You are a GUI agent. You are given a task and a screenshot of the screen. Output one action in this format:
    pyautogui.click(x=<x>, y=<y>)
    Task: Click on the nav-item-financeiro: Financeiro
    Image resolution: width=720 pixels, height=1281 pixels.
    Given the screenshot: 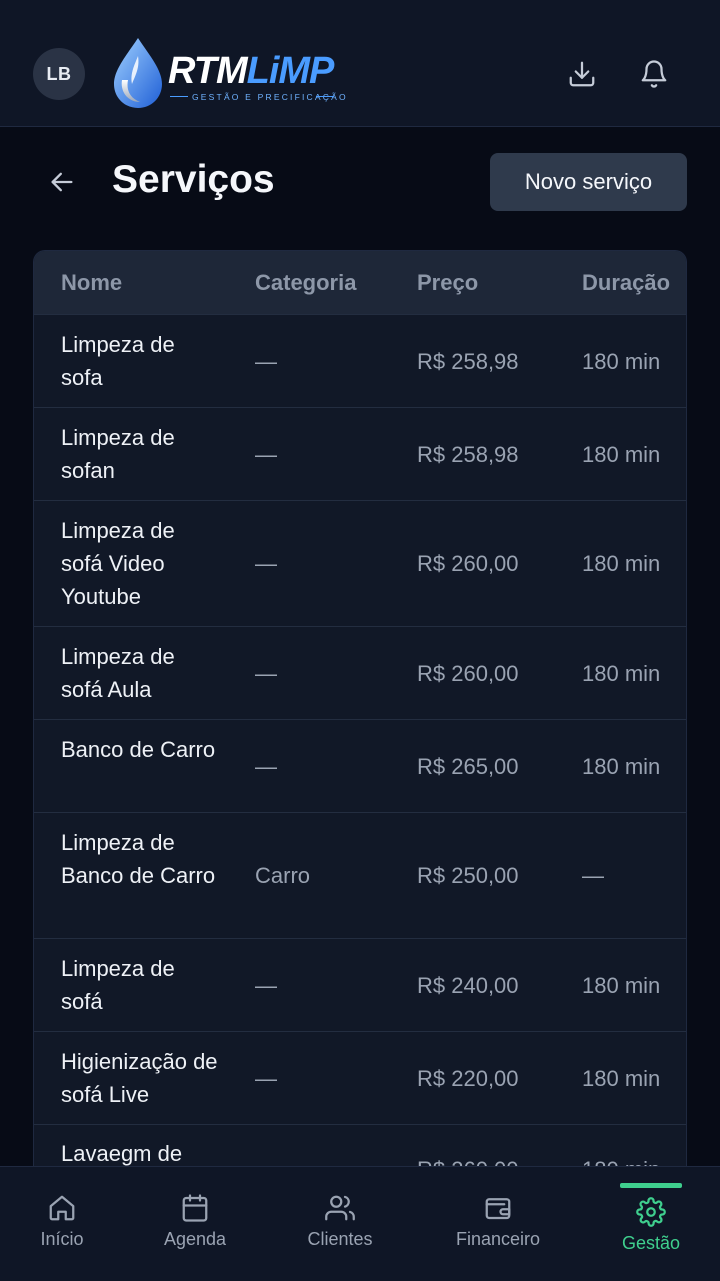 What is the action you would take?
    pyautogui.click(x=498, y=1224)
    